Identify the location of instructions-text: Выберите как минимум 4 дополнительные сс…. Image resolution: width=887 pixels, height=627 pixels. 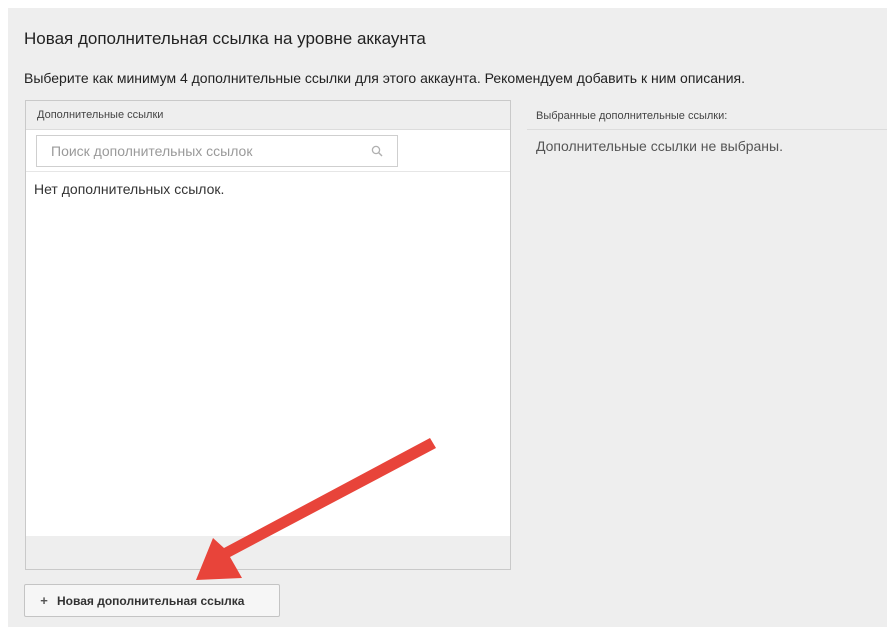
(385, 78).